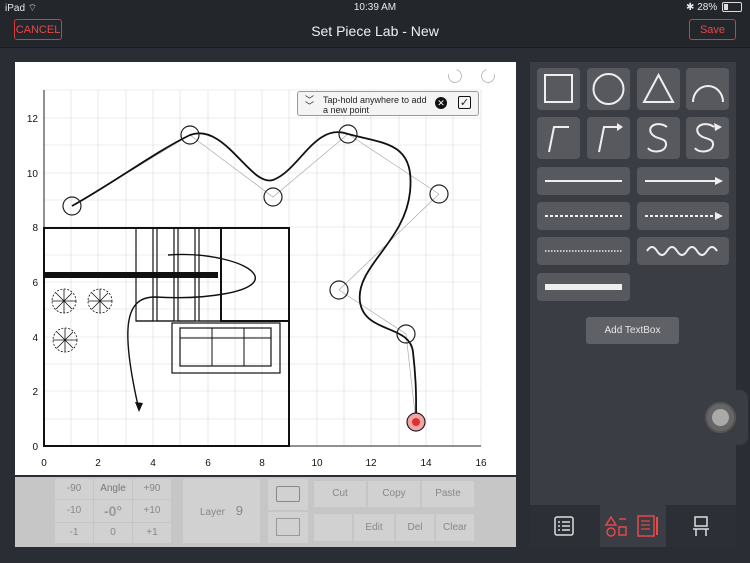 This screenshot has width=750, height=563. Describe the element at coordinates (74, 511) in the screenshot. I see `rotate-minus-10-button: -10` at that location.